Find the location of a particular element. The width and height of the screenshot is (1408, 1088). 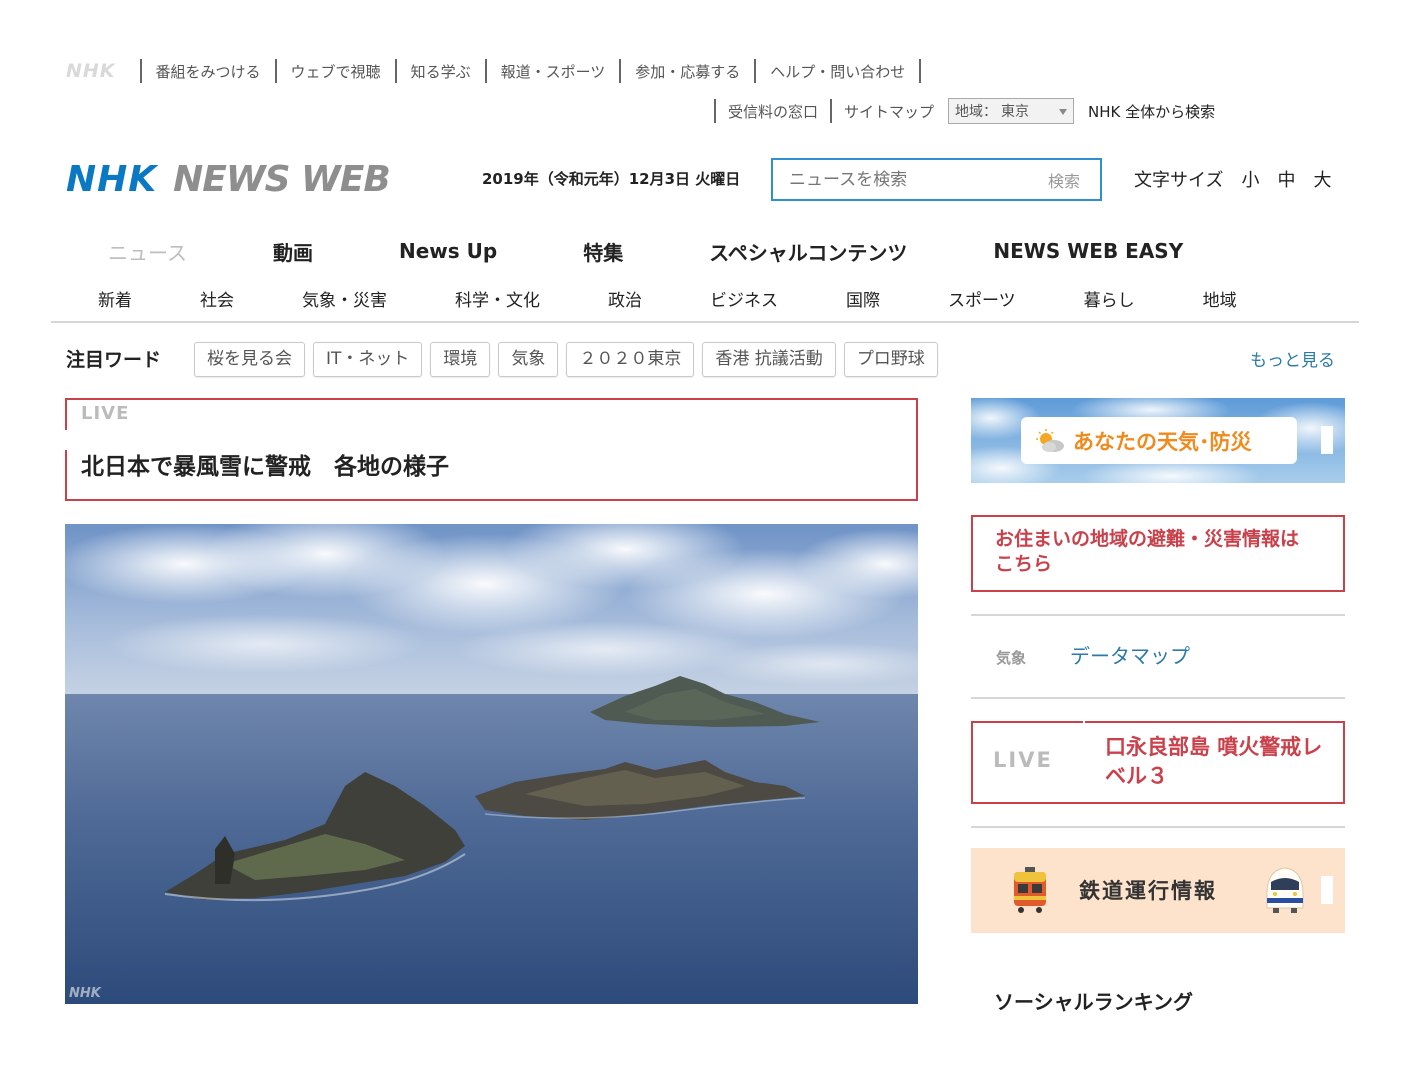

gnav-watch-web: ウェブで視聴 is located at coordinates (336, 71).